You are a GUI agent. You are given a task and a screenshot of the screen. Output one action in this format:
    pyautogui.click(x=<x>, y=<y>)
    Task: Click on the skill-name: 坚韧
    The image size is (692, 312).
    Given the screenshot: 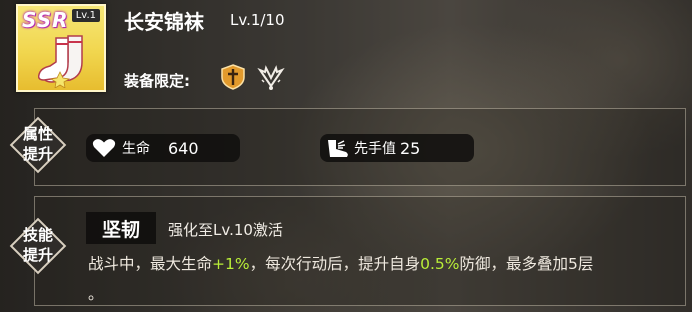 What is the action you would take?
    pyautogui.click(x=120, y=229)
    